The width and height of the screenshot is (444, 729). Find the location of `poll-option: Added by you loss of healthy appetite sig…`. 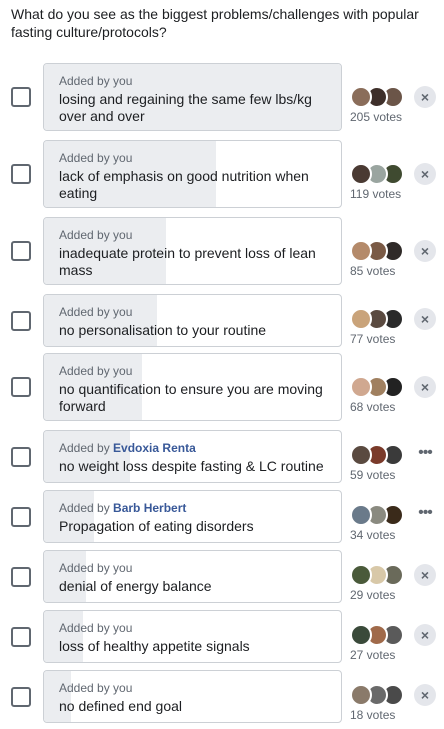

poll-option: Added by you loss of healthy appetite sig… is located at coordinates (222, 636).